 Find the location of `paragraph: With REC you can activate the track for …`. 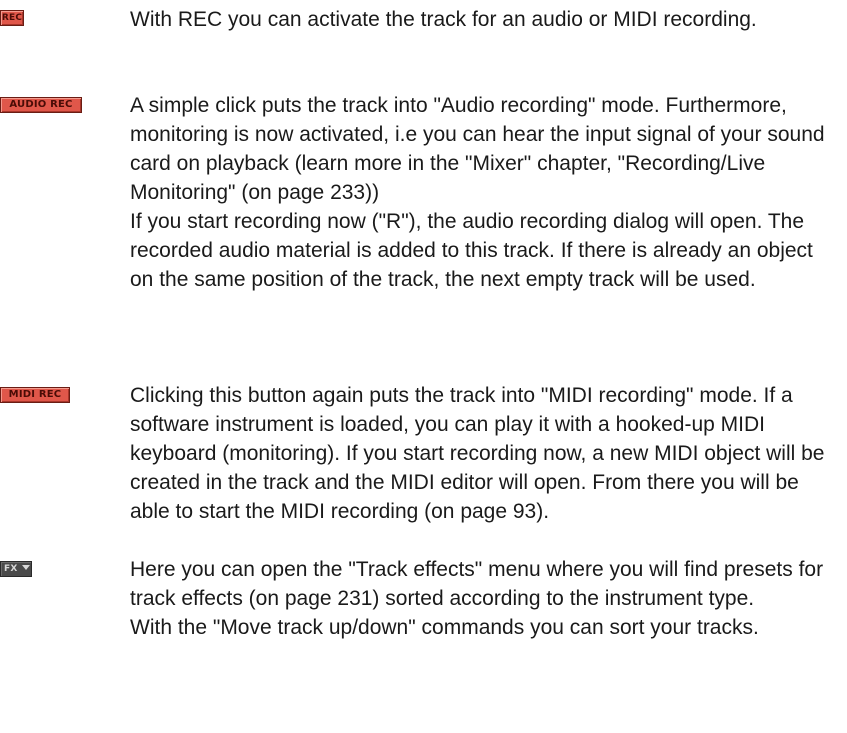

paragraph: With REC you can activate the track for … is located at coordinates (443, 19).